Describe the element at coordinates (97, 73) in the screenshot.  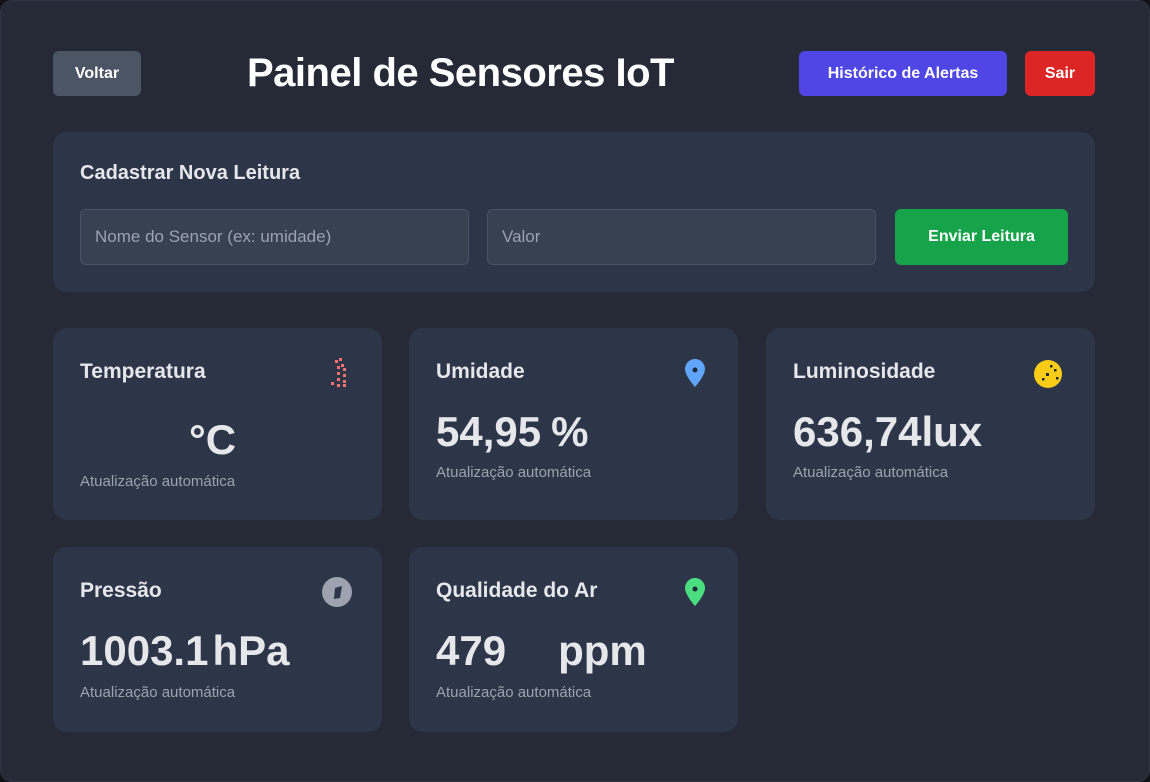
I see `back-button: Voltar` at that location.